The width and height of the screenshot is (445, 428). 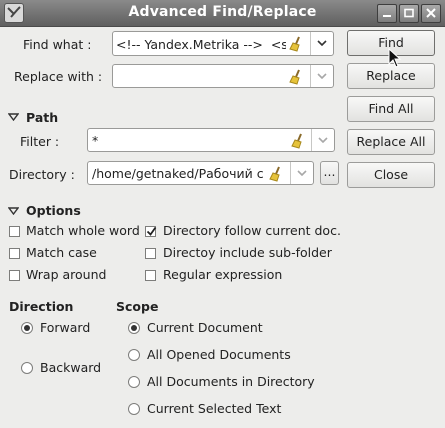 What do you see at coordinates (431, 13) in the screenshot?
I see `close-icon` at bounding box center [431, 13].